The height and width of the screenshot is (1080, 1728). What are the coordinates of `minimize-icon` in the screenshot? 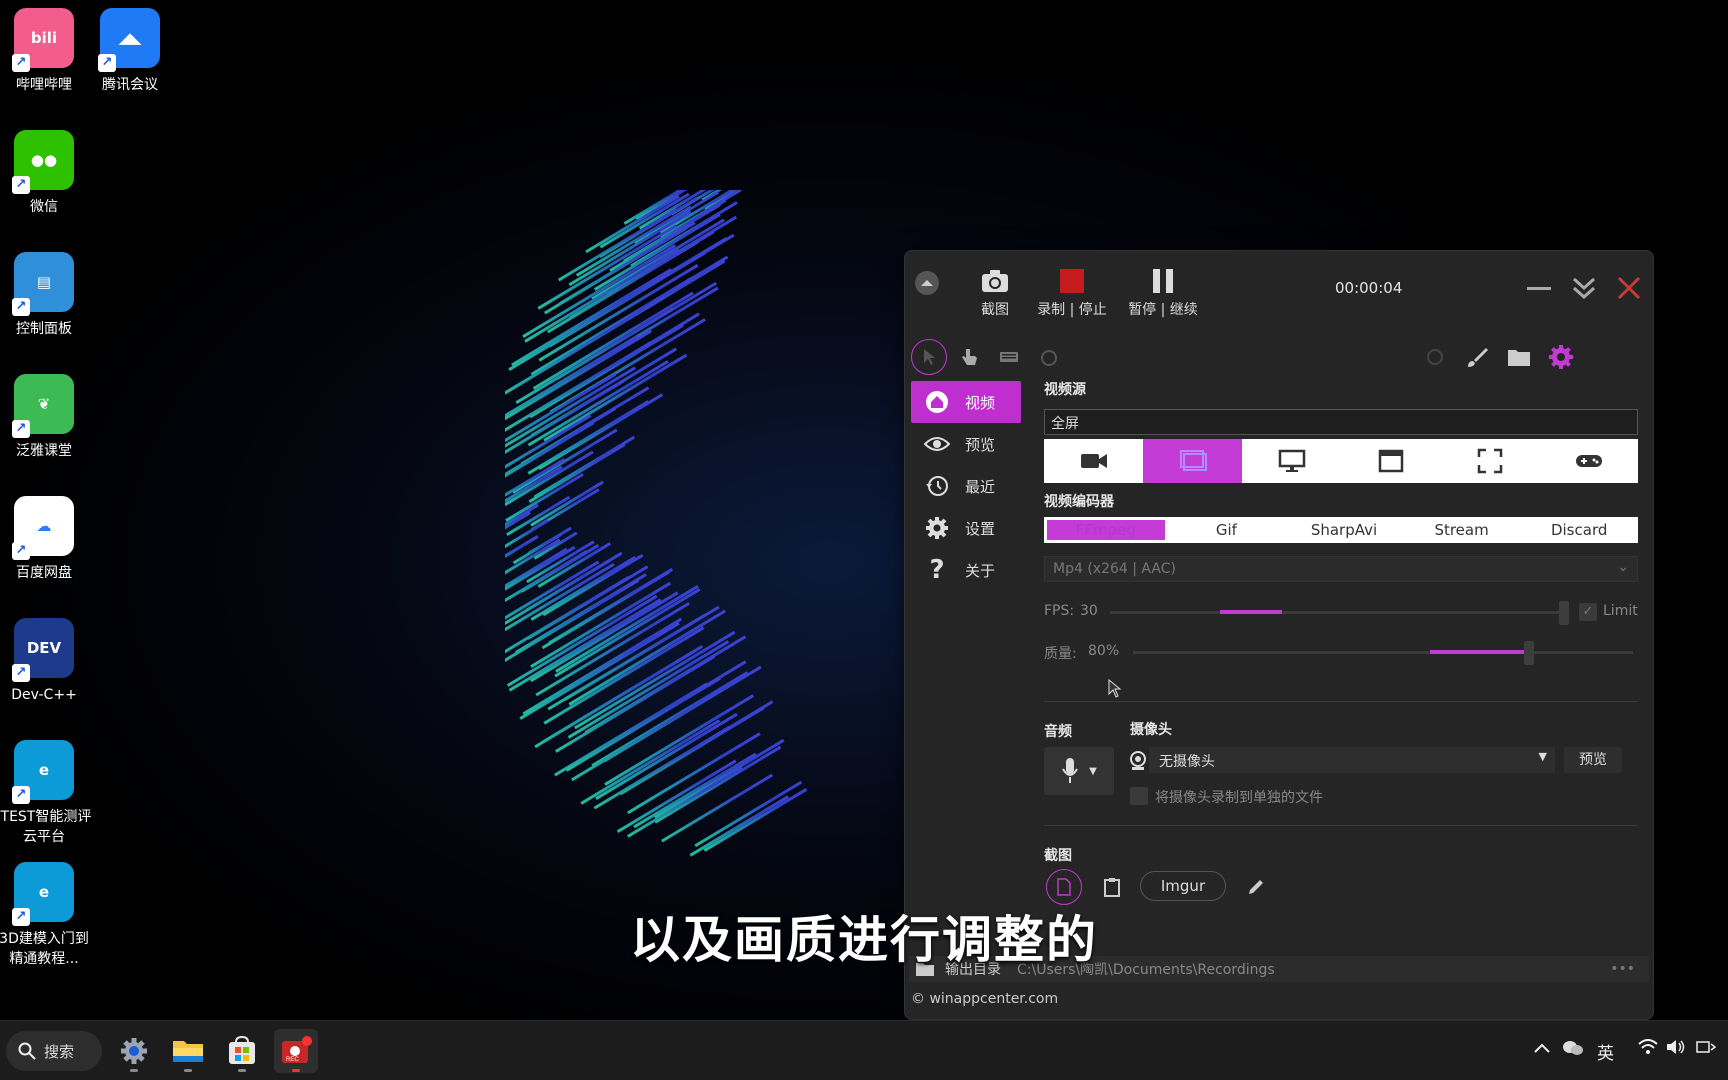 It's located at (1539, 288).